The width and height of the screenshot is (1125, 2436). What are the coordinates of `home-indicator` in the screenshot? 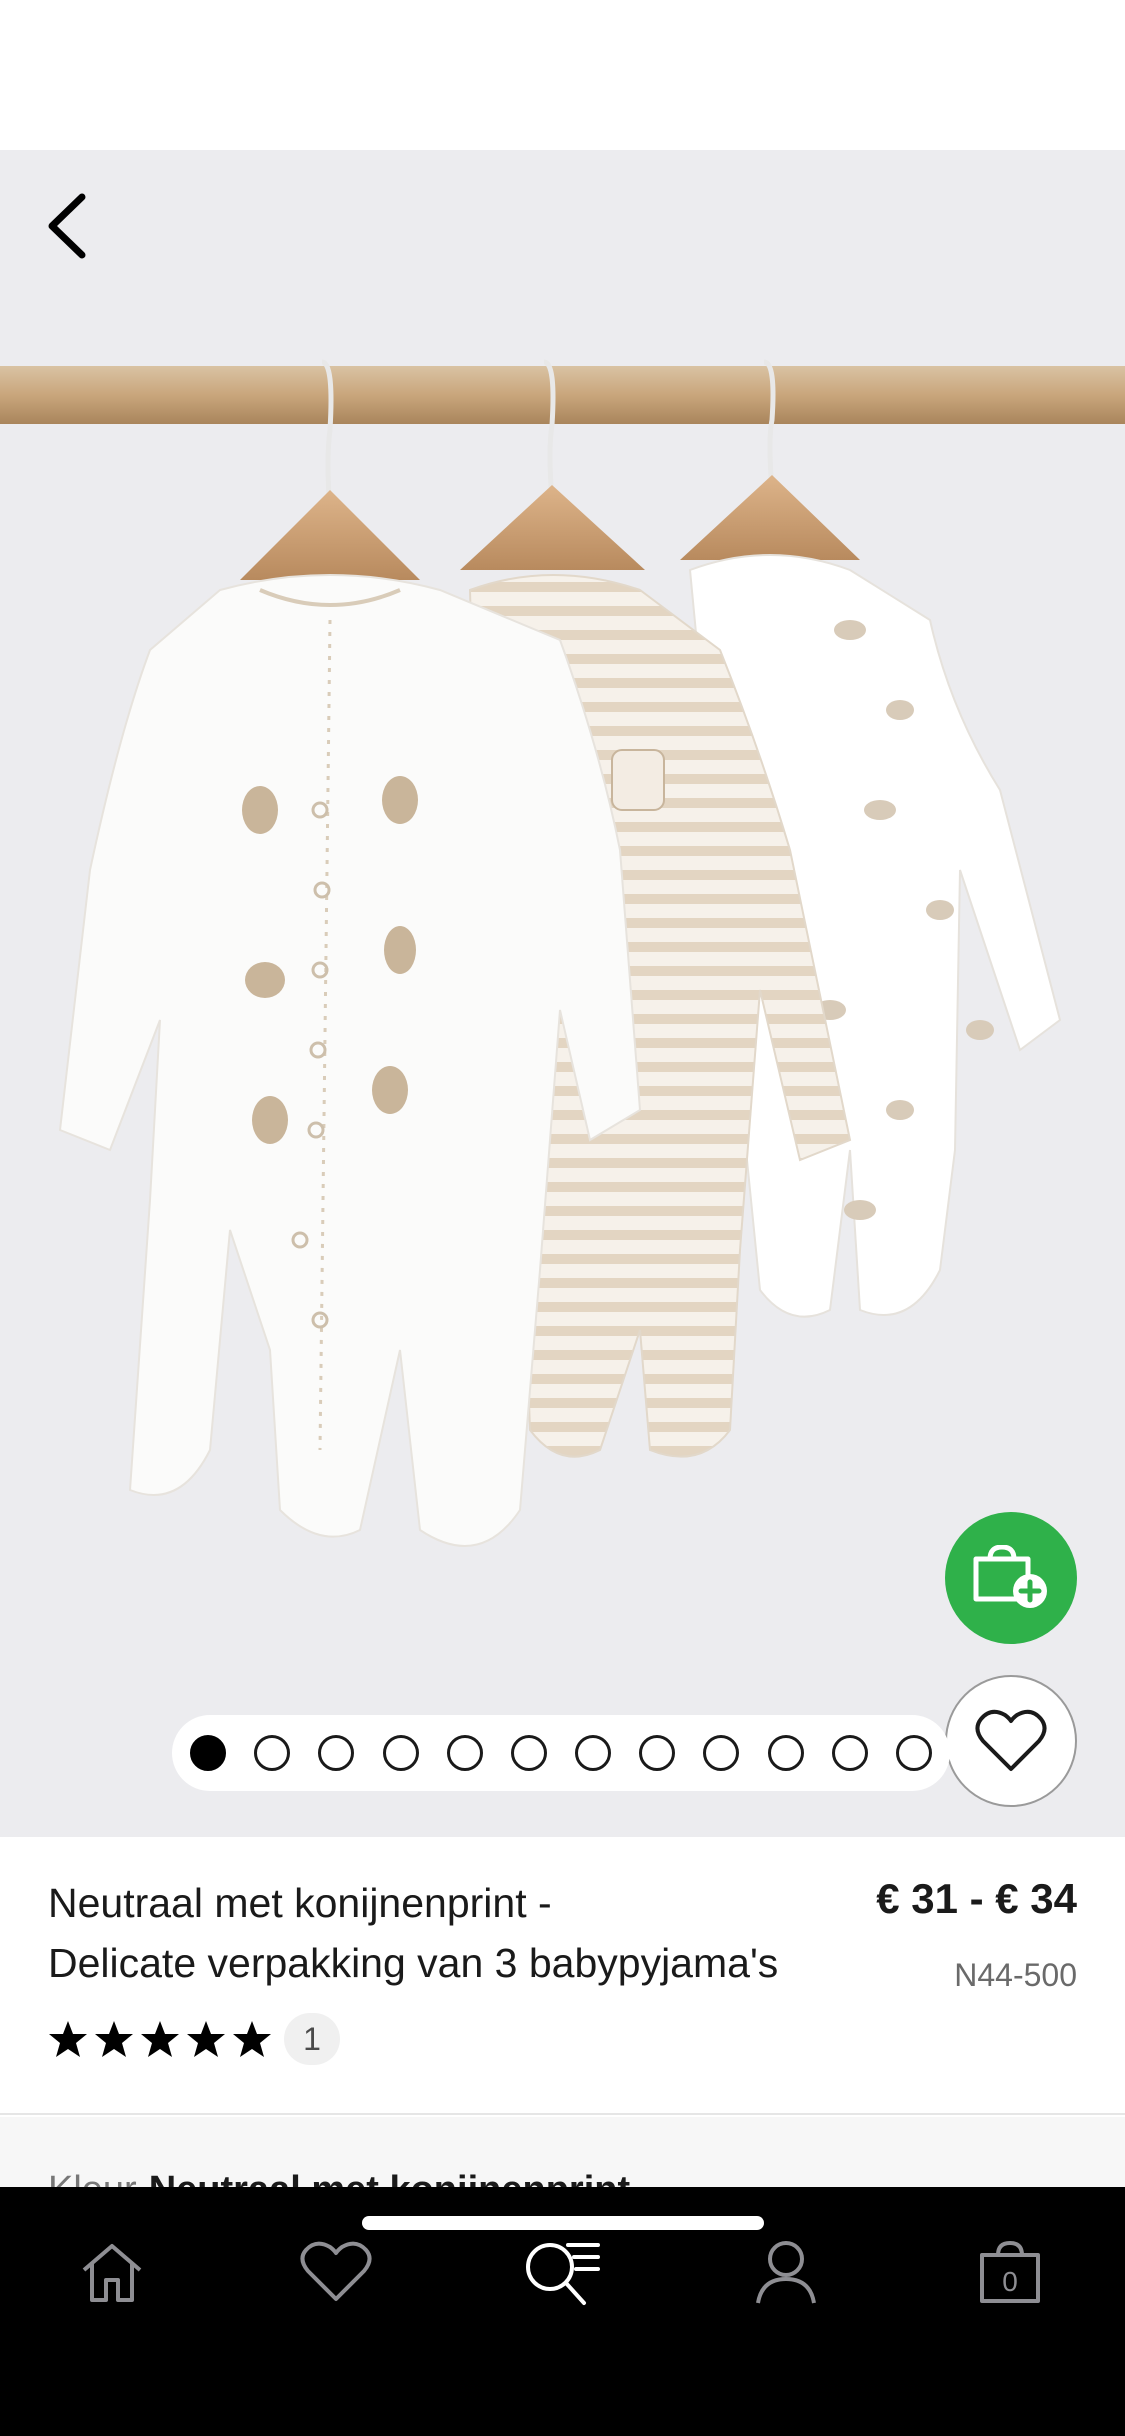 It's located at (563, 2223).